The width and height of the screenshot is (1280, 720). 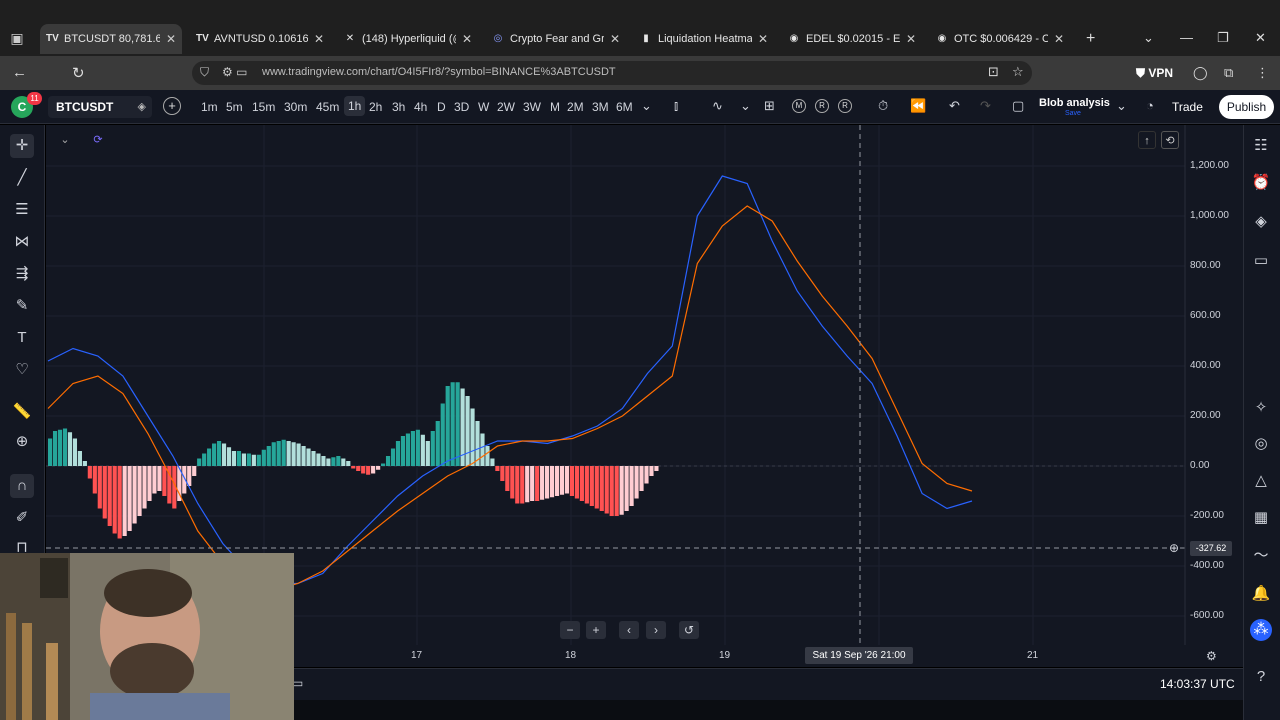 What do you see at coordinates (555, 107) in the screenshot?
I see `timeframe-m: M` at bounding box center [555, 107].